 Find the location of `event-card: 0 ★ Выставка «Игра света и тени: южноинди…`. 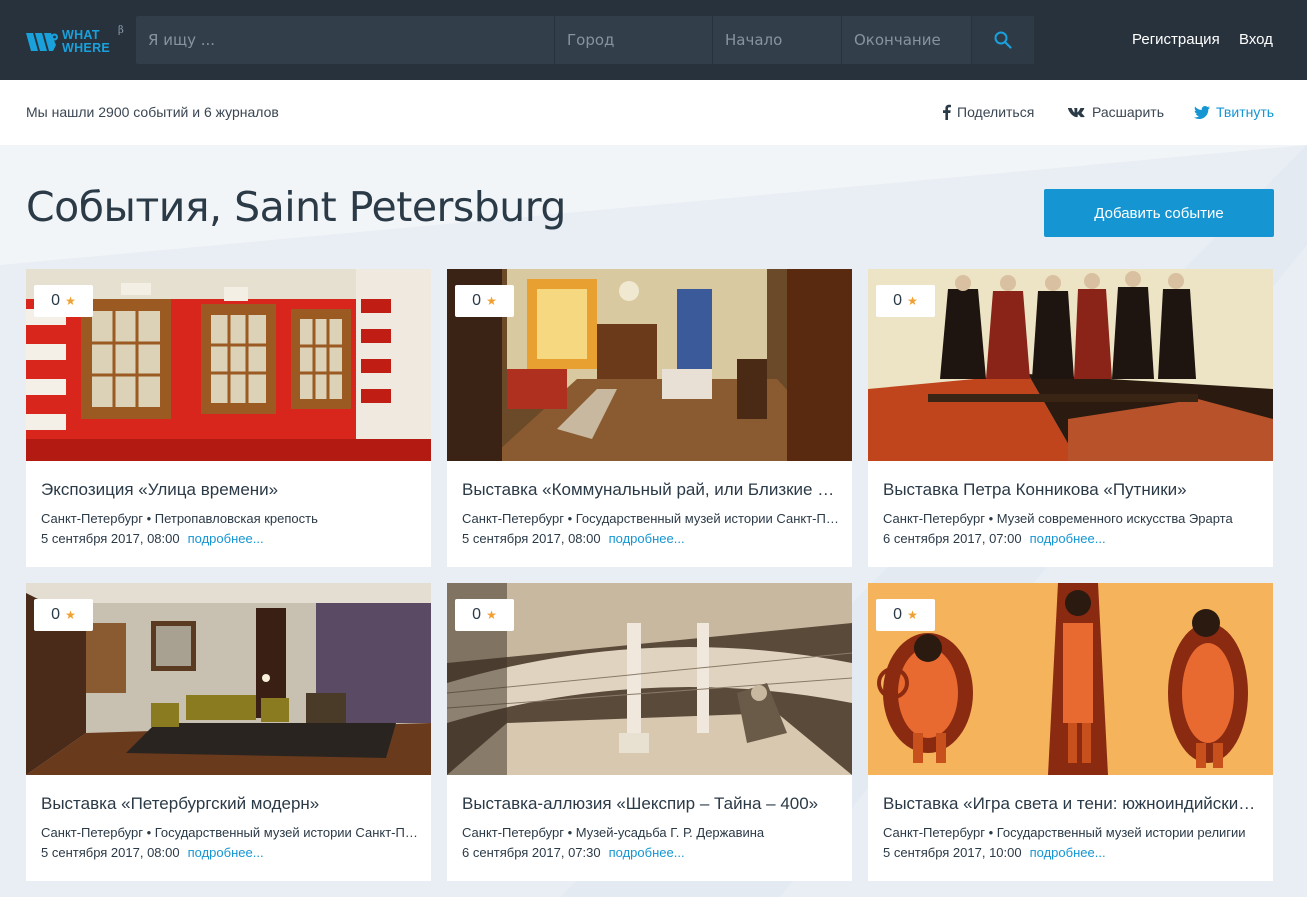

event-card: 0 ★ Выставка «Игра света и тени: южноинди… is located at coordinates (1070, 732).